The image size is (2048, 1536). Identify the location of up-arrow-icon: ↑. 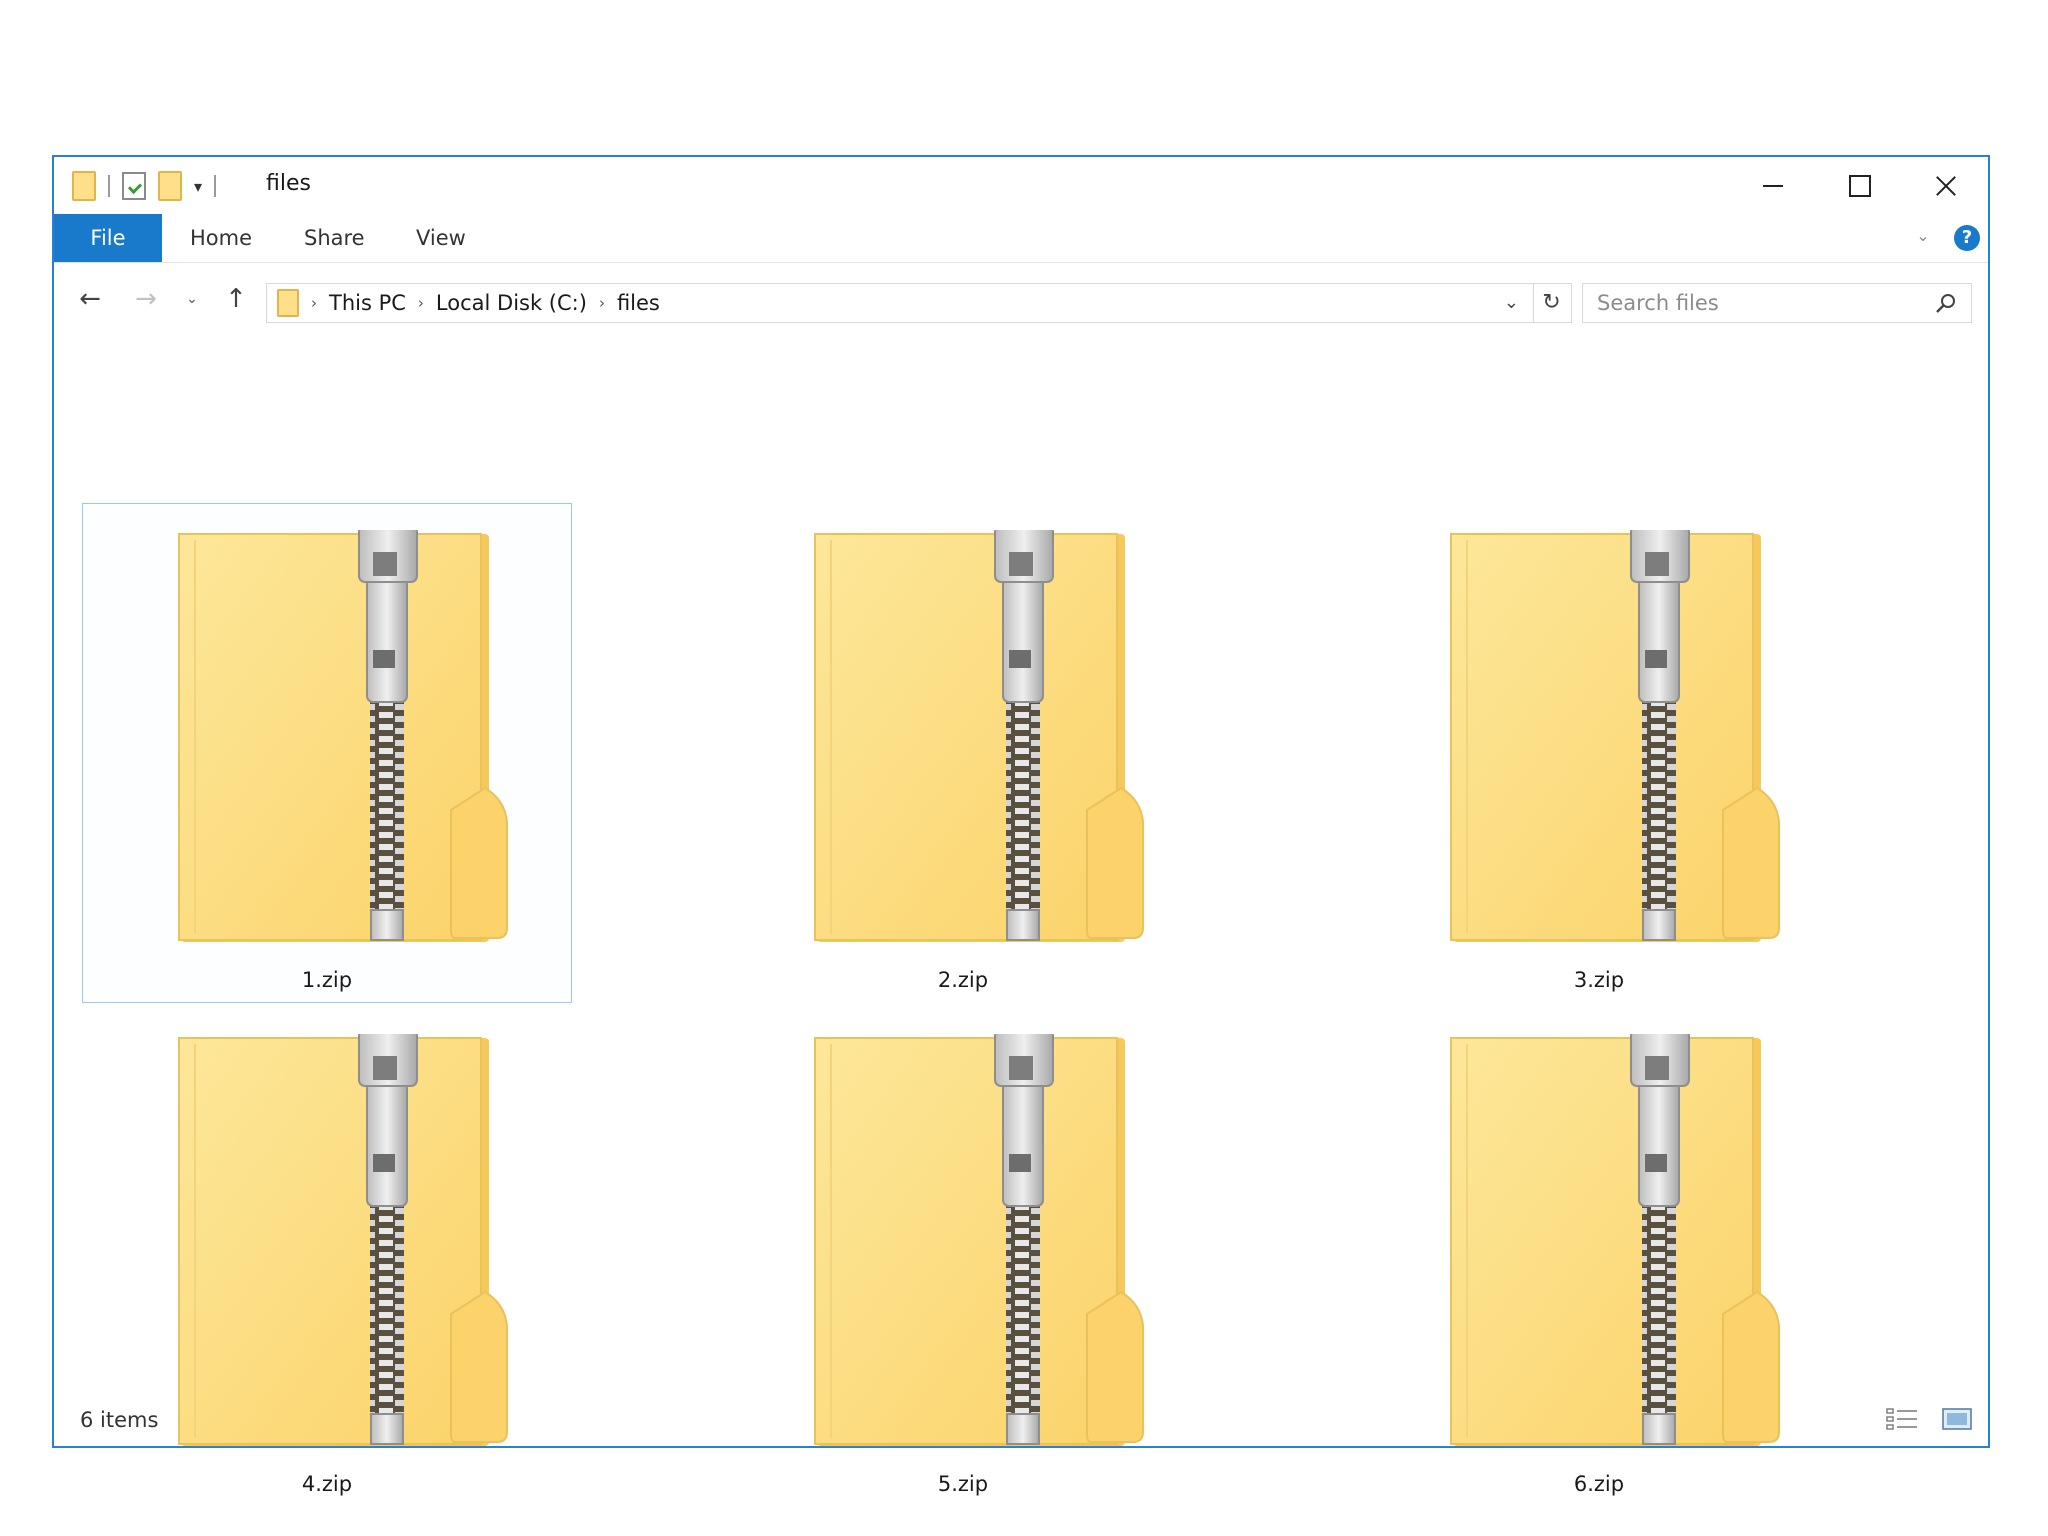
(236, 299).